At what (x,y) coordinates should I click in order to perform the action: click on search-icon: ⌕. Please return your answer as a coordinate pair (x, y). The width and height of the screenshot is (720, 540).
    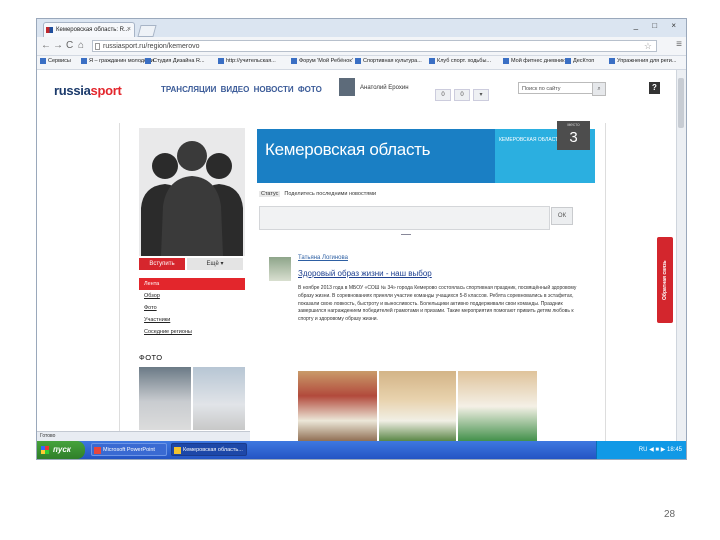
    Looking at the image, I should click on (599, 89).